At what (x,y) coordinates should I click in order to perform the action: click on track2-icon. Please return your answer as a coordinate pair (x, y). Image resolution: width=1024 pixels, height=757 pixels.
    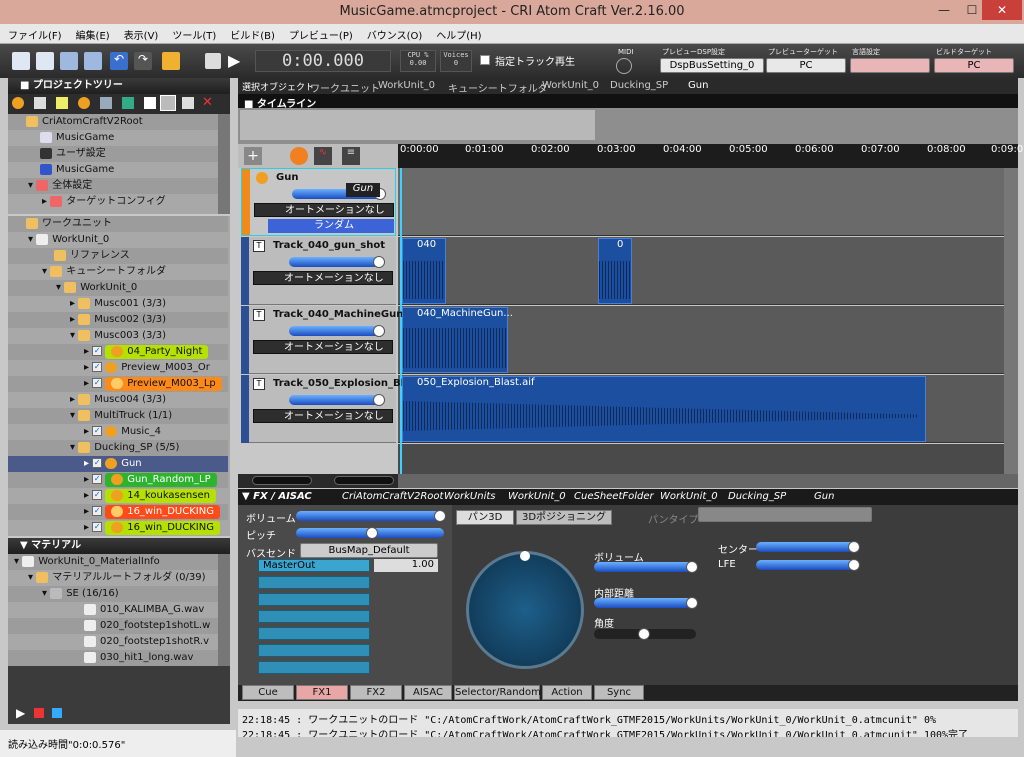
    Looking at the image, I should click on (62, 103).